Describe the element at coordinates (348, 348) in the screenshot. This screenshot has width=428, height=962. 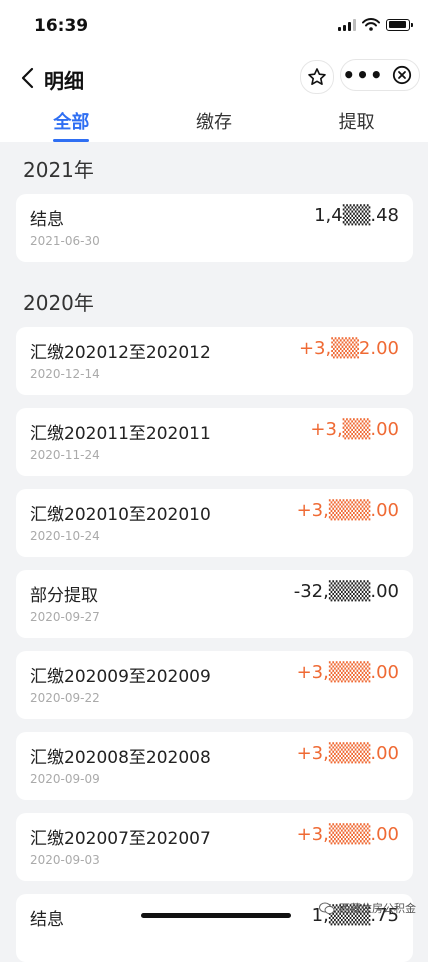
I see `record-amount: +3,▒▒2.00` at that location.